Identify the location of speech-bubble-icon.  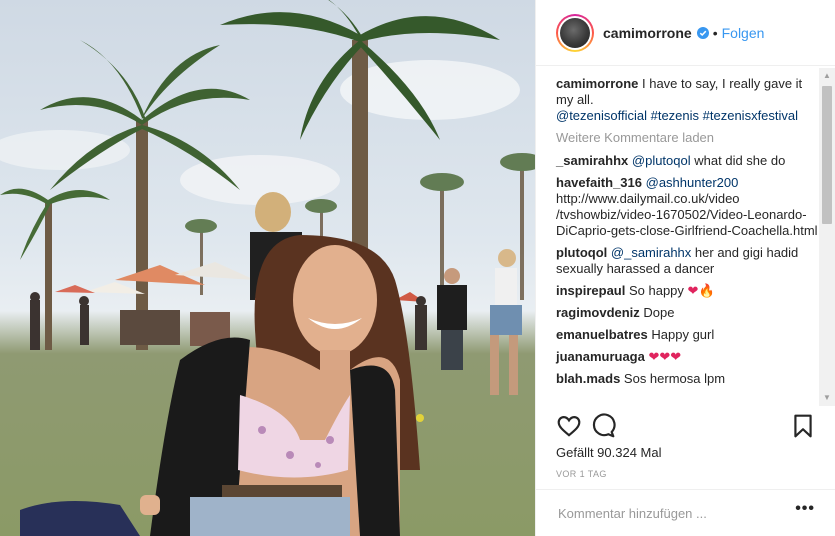
(603, 426).